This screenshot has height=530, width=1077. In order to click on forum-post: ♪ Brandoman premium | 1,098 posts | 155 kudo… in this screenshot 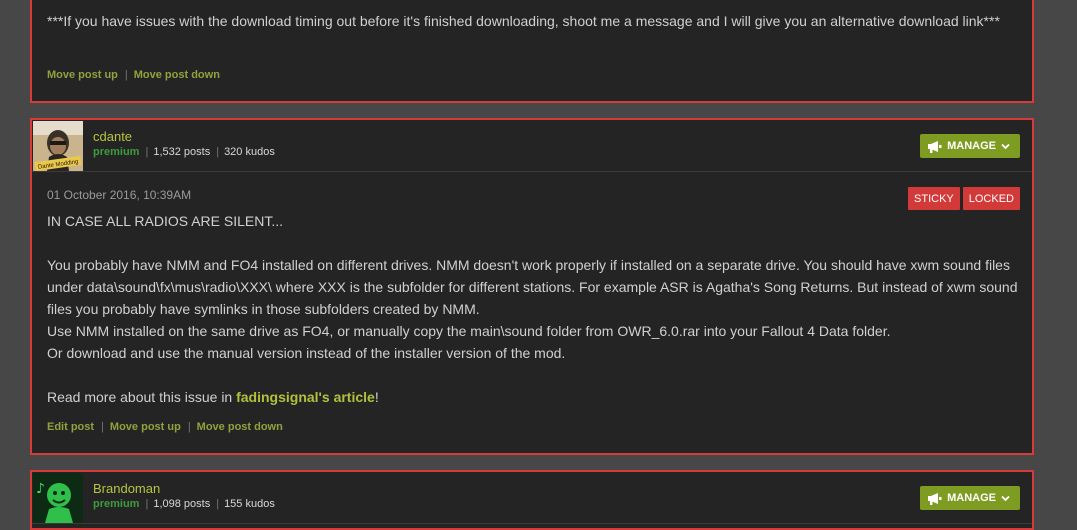, I will do `click(532, 500)`.